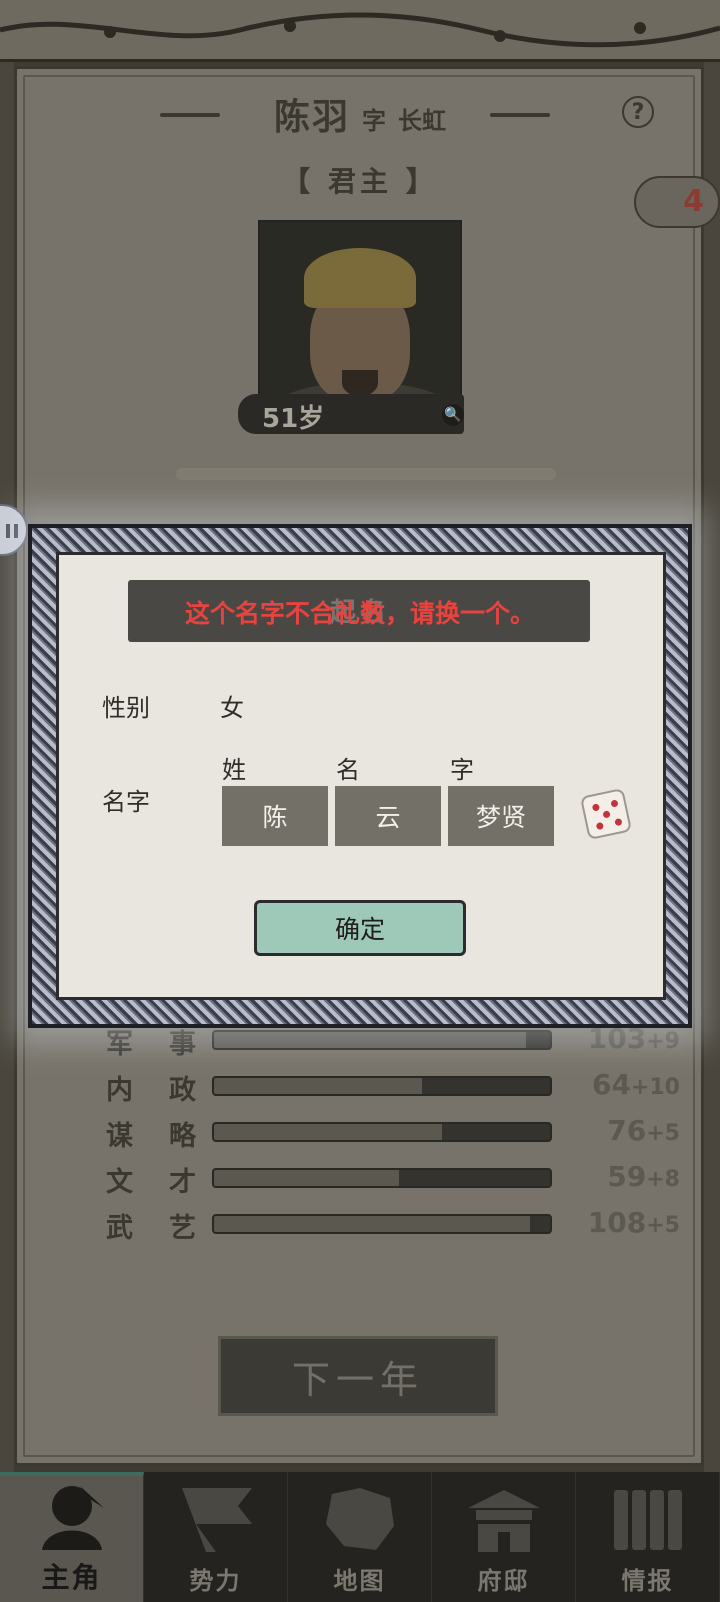 This screenshot has height=1602, width=720. I want to click on name-label: 名字, so click(126, 802).